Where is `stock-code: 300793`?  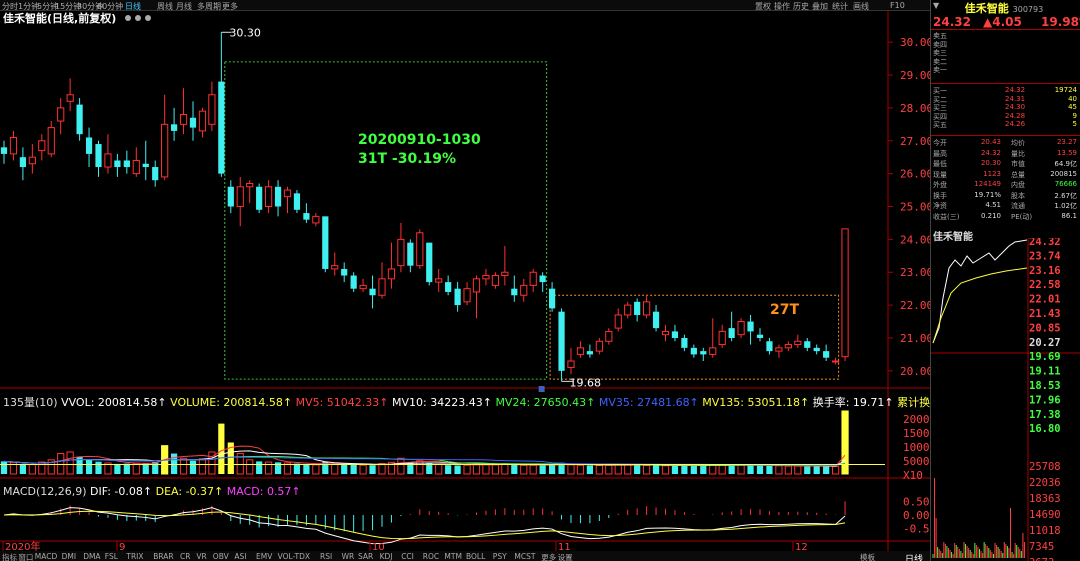 stock-code: 300793 is located at coordinates (1028, 9).